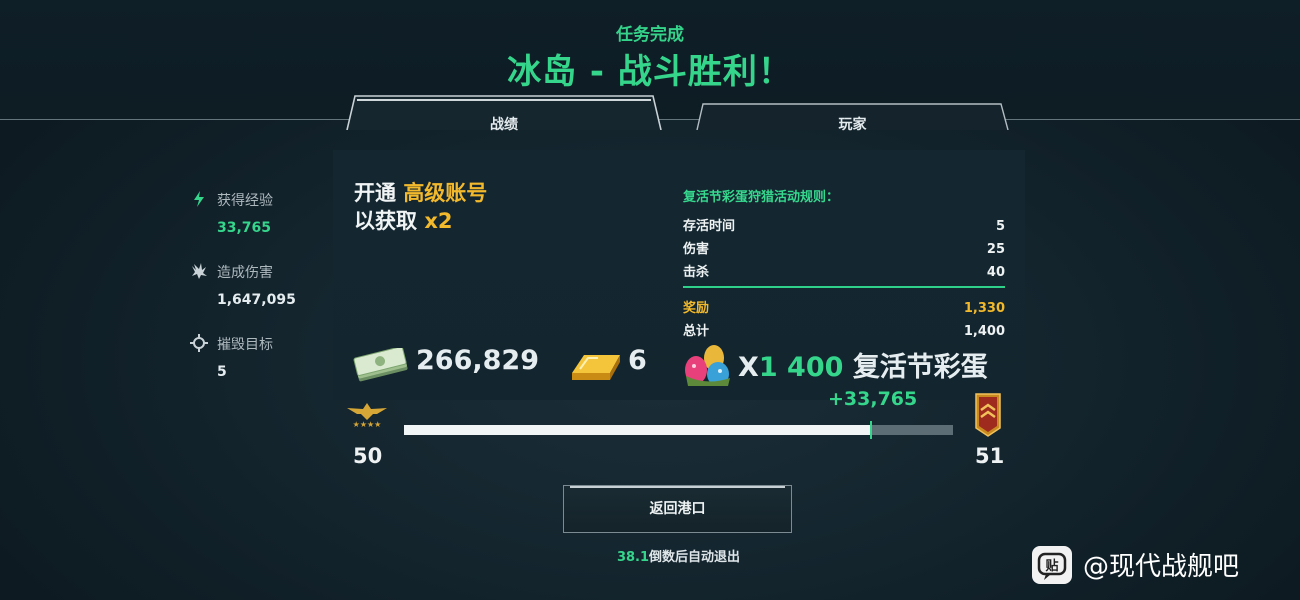 The image size is (1300, 600). Describe the element at coordinates (873, 399) in the screenshot. I see `xp-gain-label: +33,765` at that location.